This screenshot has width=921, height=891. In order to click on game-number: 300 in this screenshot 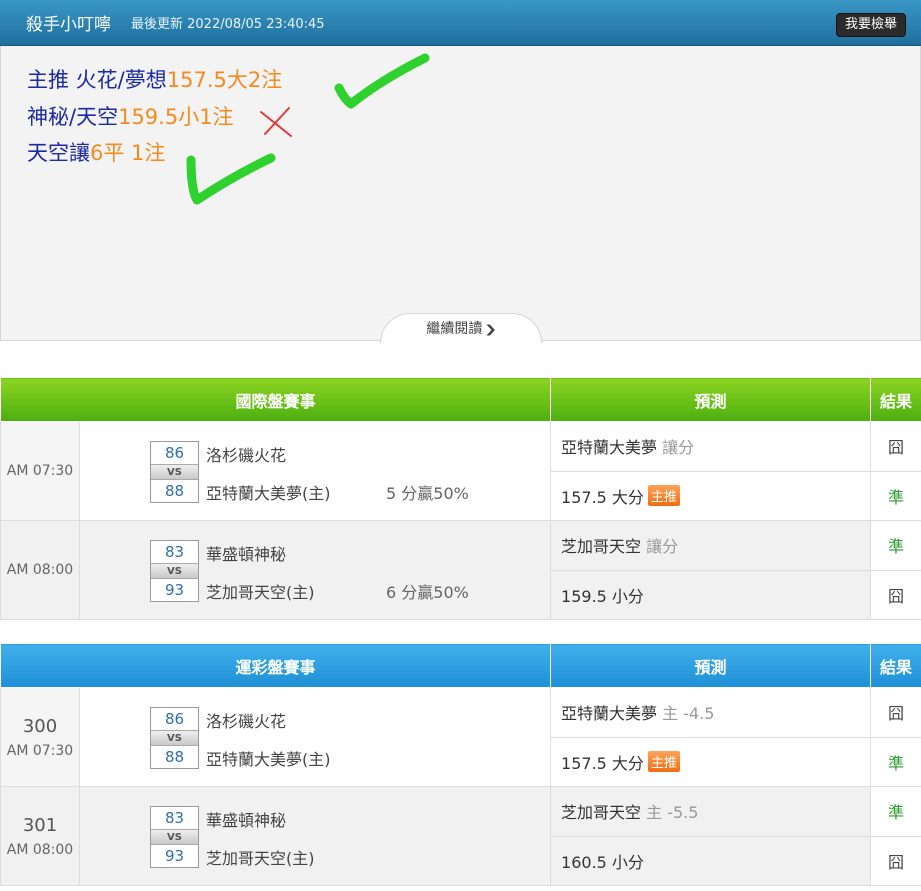, I will do `click(40, 726)`.